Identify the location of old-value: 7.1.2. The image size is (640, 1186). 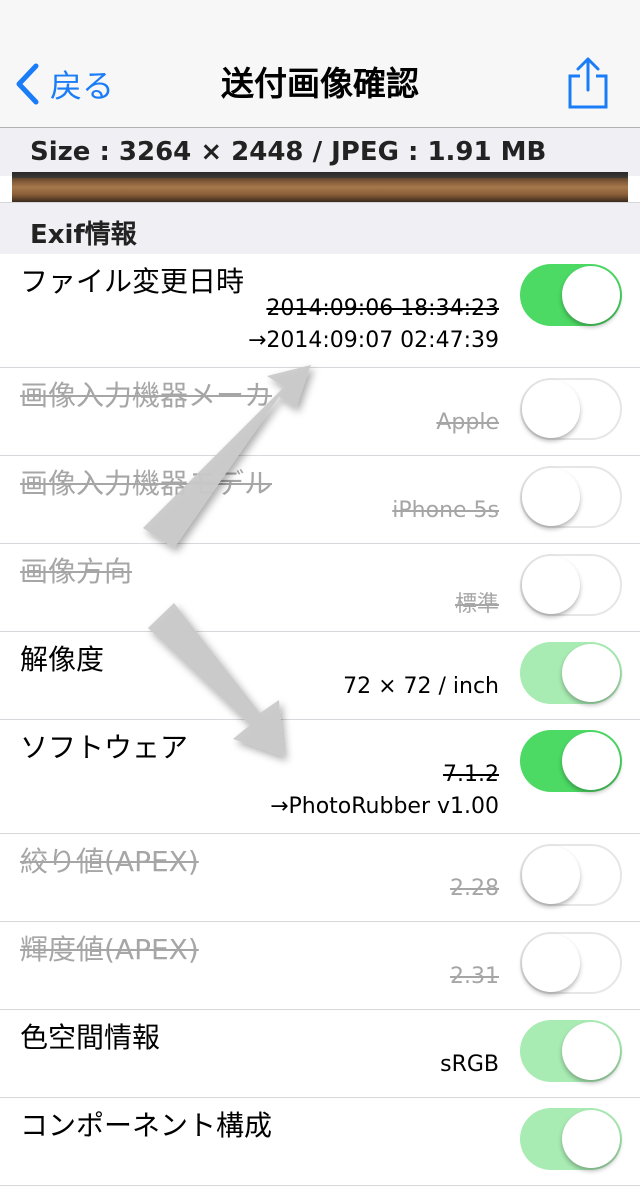
(471, 774).